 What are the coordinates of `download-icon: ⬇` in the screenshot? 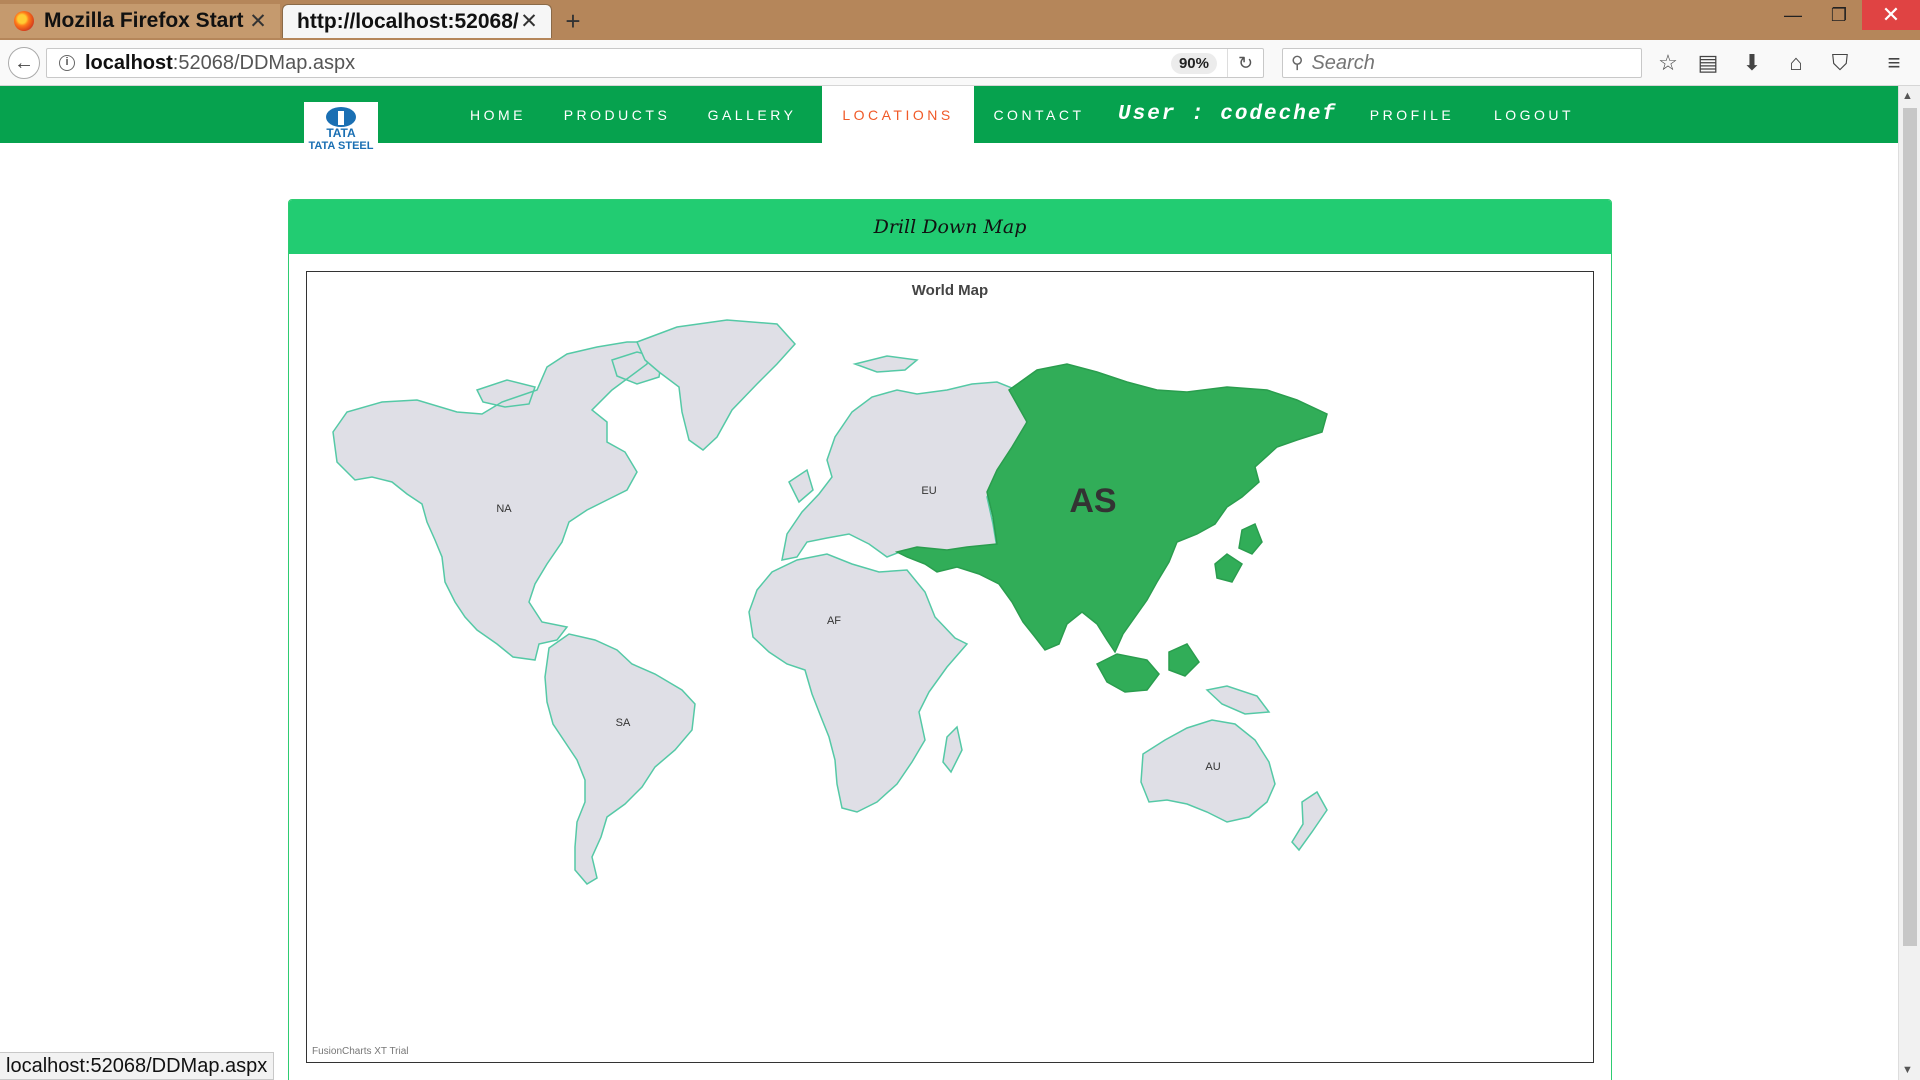 It's located at (1752, 63).